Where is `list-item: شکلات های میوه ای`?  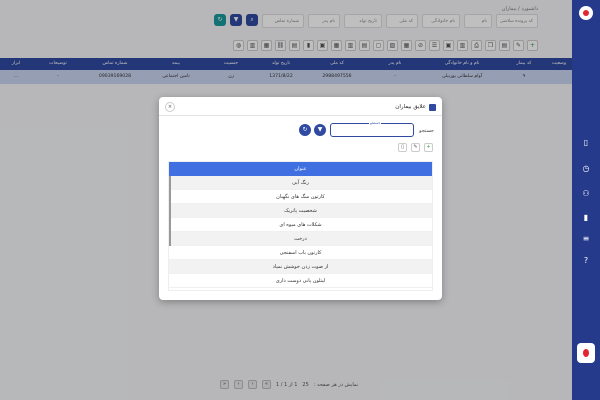
list-item: شکلات های میوه ای is located at coordinates (300, 225).